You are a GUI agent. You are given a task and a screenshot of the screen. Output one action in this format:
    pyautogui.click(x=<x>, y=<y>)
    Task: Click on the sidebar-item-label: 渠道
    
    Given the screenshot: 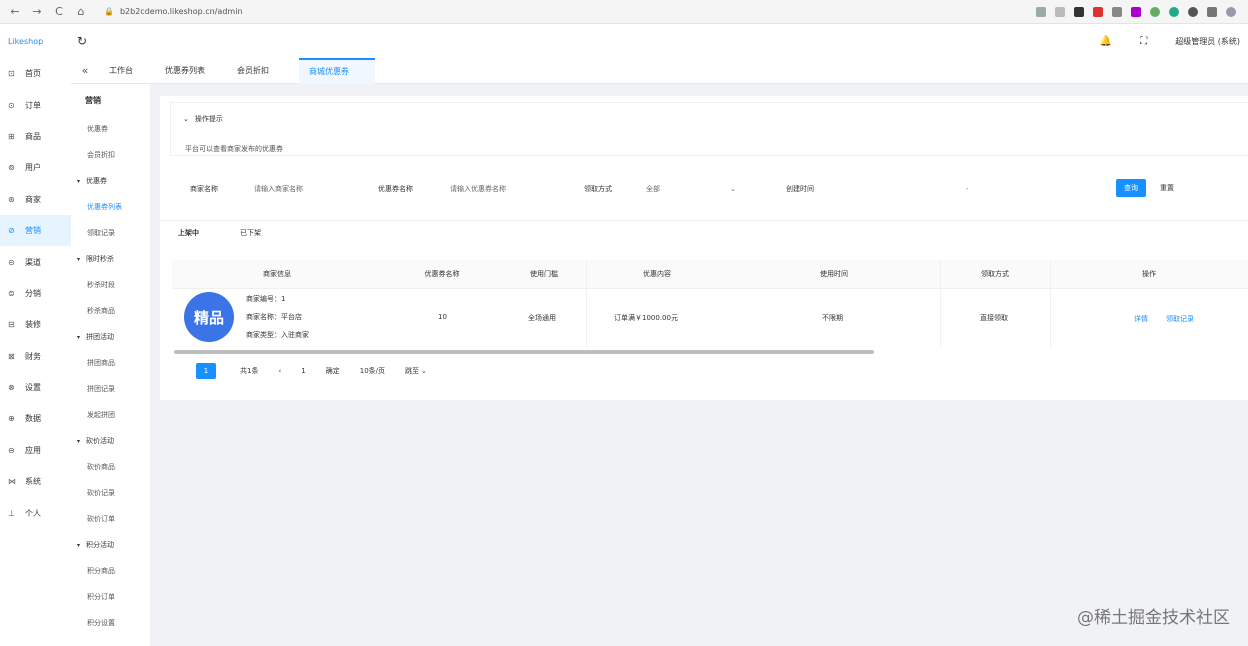 What is the action you would take?
    pyautogui.click(x=33, y=262)
    